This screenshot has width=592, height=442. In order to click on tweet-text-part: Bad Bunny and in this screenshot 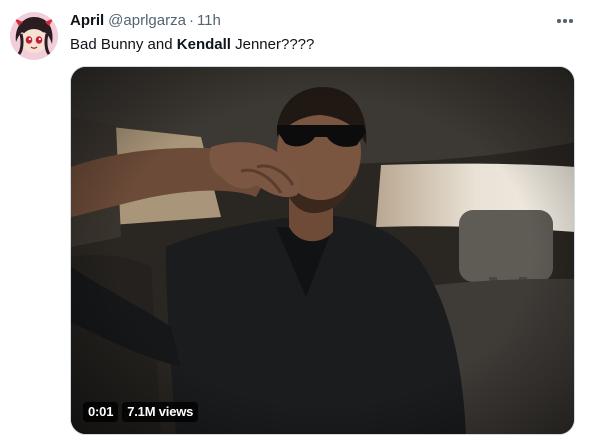, I will do `click(123, 44)`.